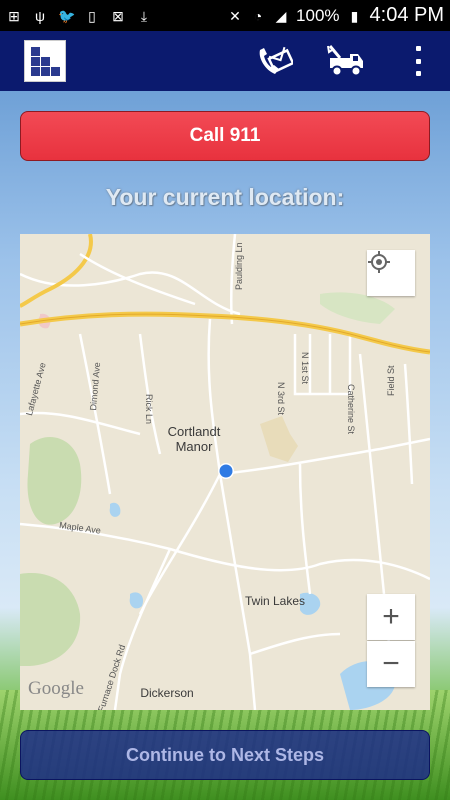 The height and width of the screenshot is (800, 450). I want to click on street-label: Catherine St, so click(351, 409).